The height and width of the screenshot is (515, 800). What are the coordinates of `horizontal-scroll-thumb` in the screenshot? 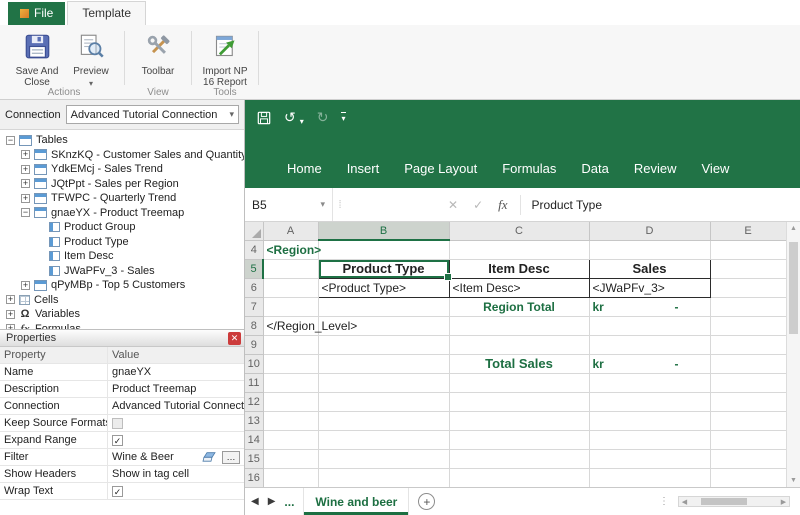 It's located at (724, 501).